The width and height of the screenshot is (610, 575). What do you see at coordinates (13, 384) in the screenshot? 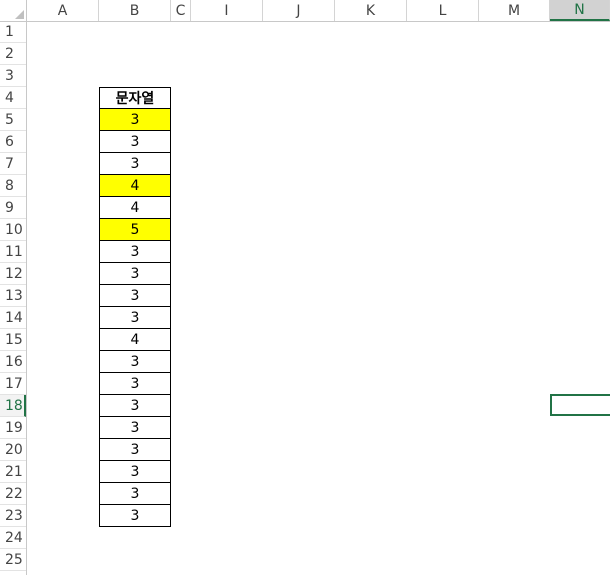
I see `row-header-17: 17` at bounding box center [13, 384].